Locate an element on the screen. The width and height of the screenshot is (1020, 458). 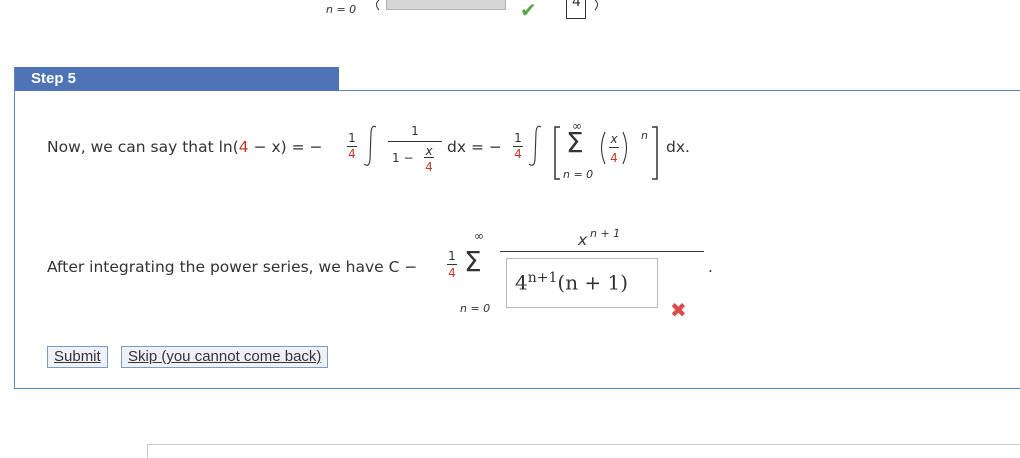
bottom-divider-tick is located at coordinates (147, 451).